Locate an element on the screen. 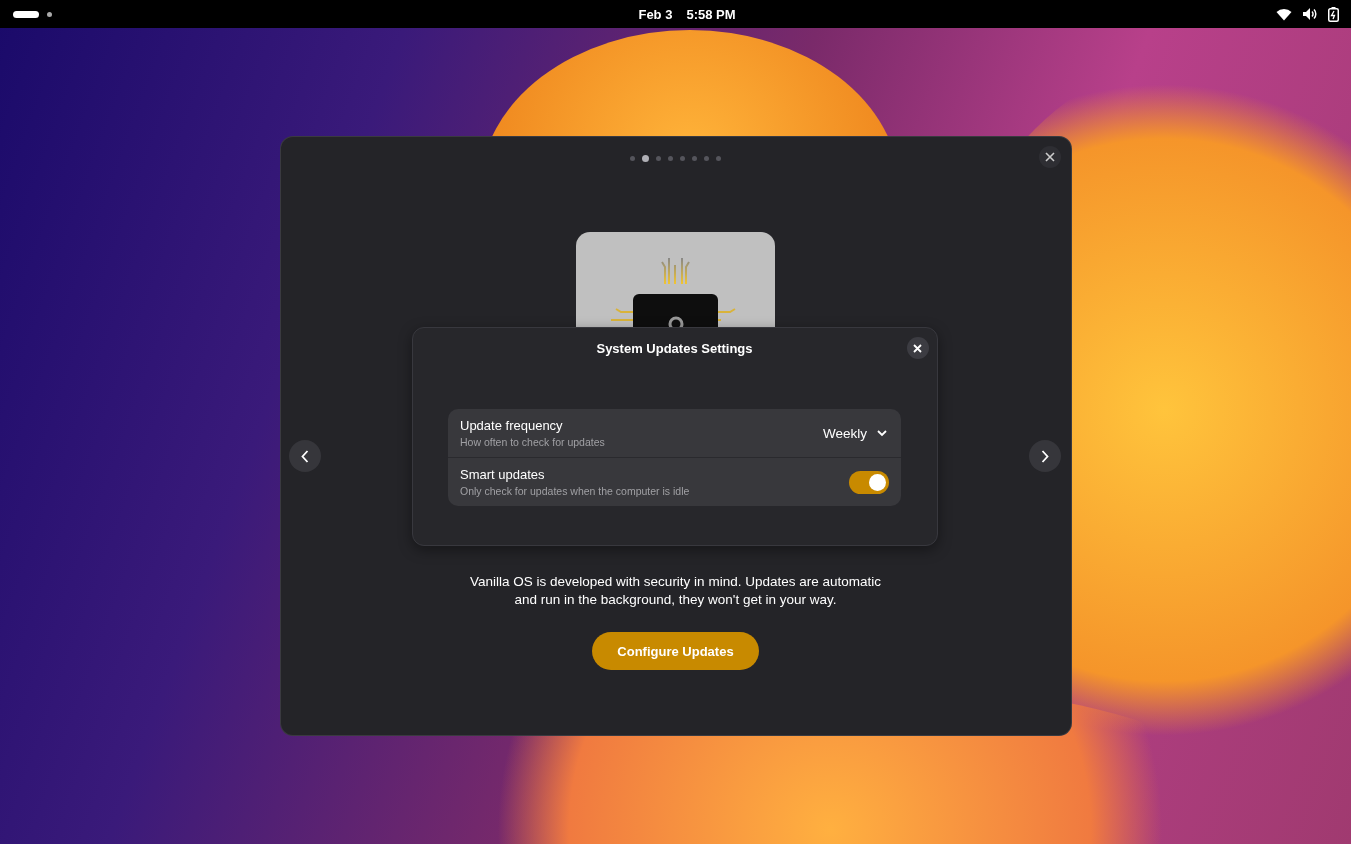 The image size is (1351, 844). toggle-switch is located at coordinates (869, 482).